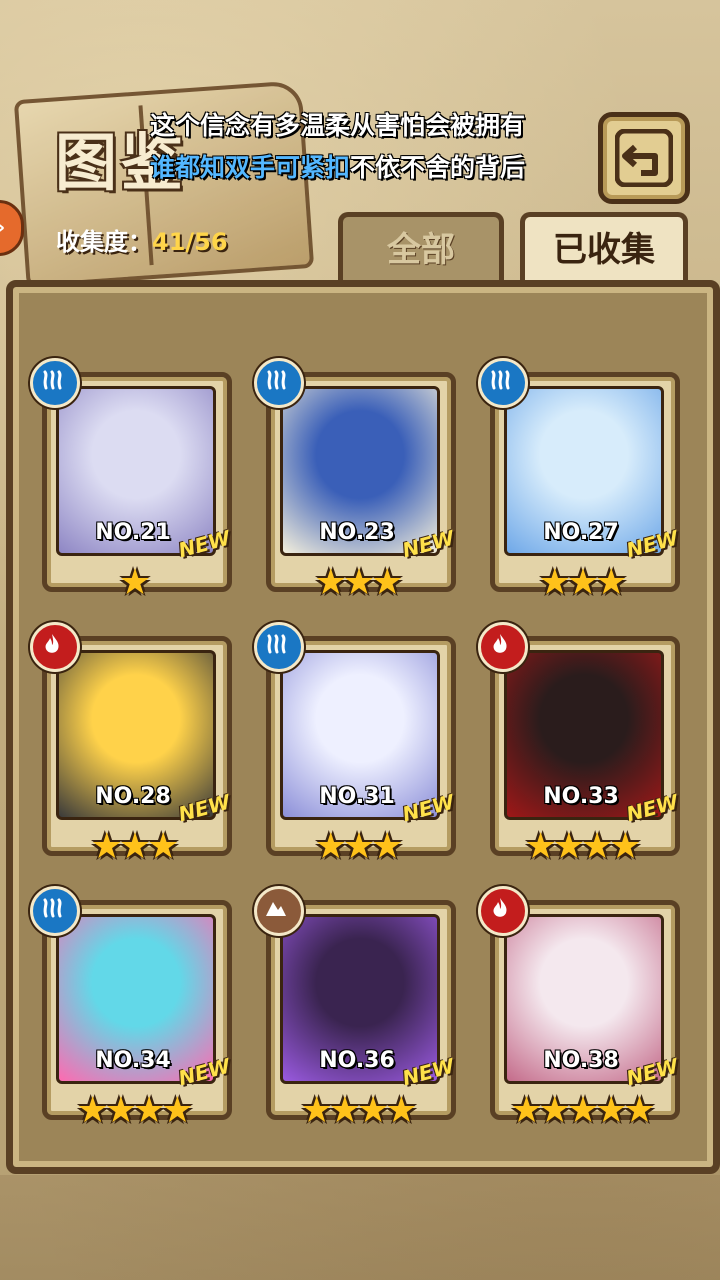 The image size is (720, 1280). What do you see at coordinates (131, 1008) in the screenshot?
I see `character-card: NO.34 NEW ★★★★` at bounding box center [131, 1008].